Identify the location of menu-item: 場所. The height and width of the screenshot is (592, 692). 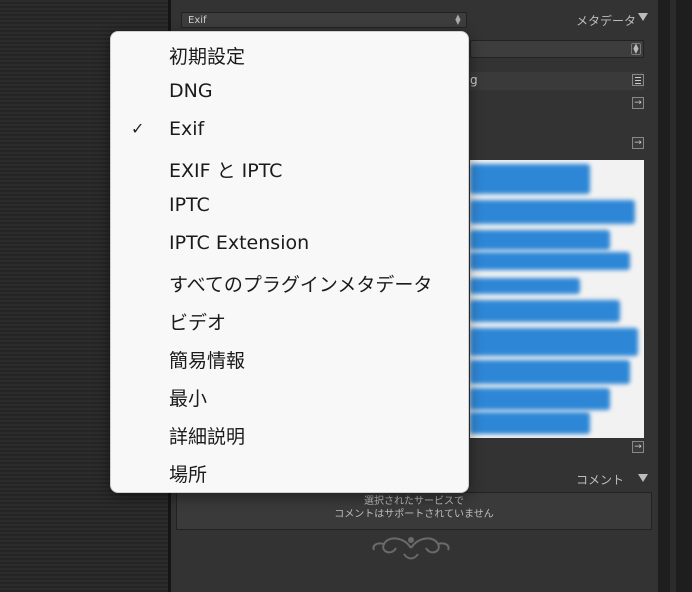
(289, 472).